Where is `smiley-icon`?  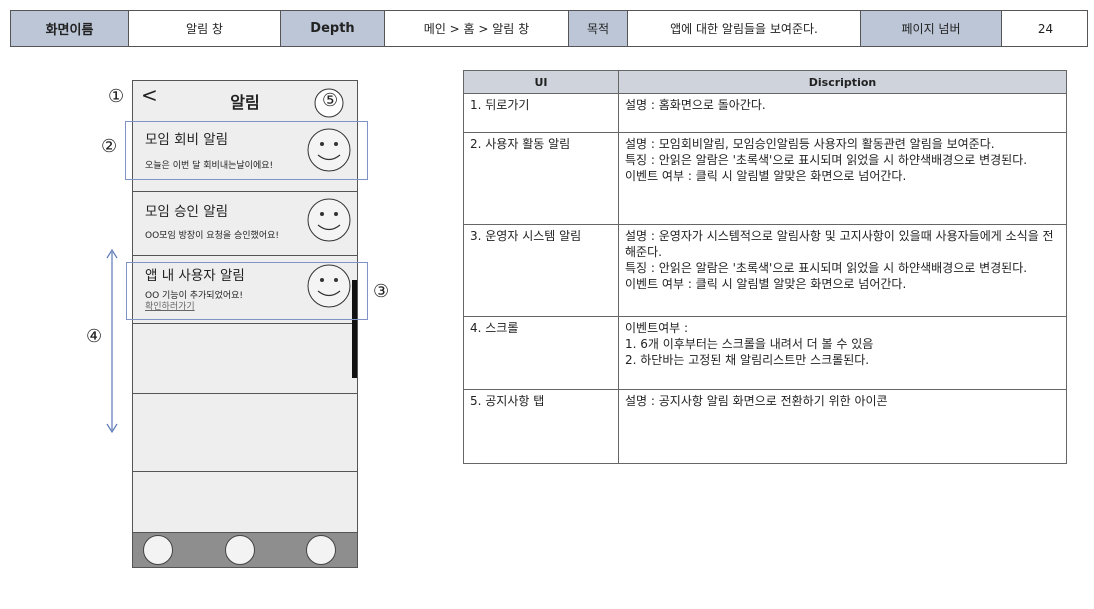 smiley-icon is located at coordinates (329, 220).